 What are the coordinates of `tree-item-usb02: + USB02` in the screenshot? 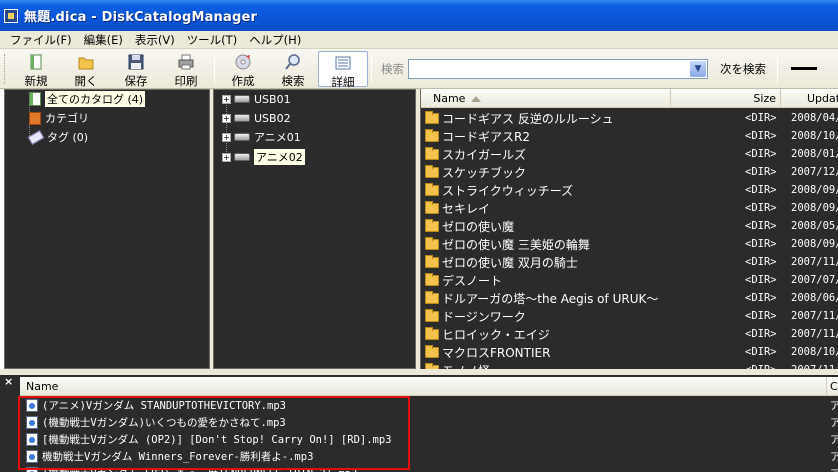 It's located at (256, 118).